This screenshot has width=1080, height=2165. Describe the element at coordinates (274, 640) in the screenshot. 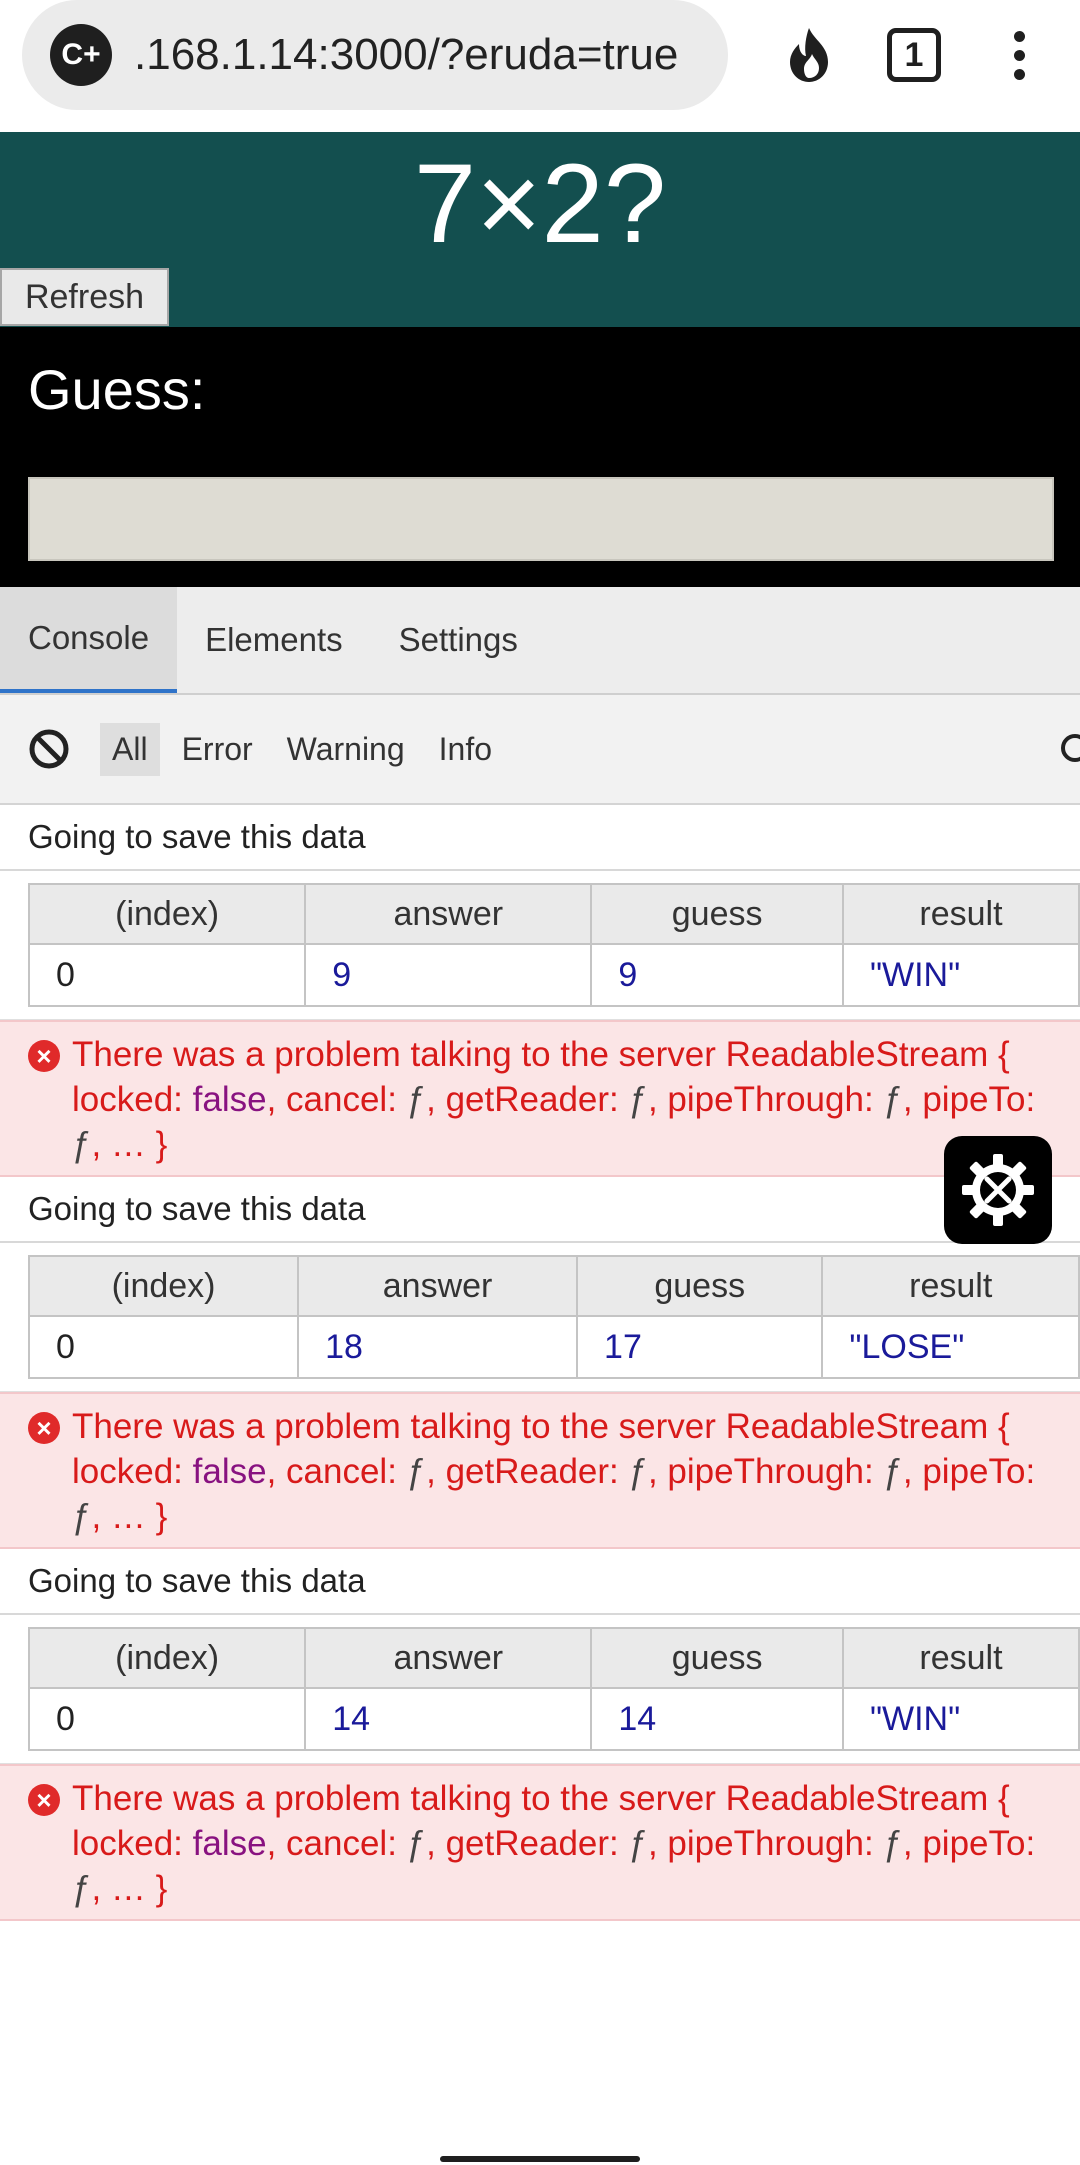

I see `tab-elements: Elements` at that location.